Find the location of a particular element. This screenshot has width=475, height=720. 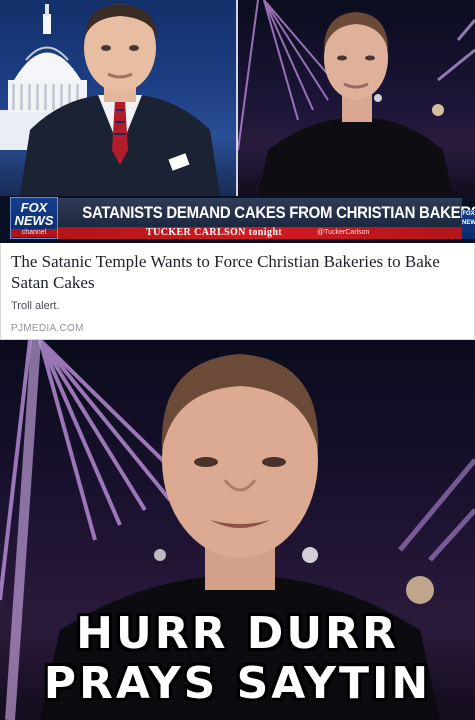

show-name: TUCKER CARLSON tonight is located at coordinates (214, 232).